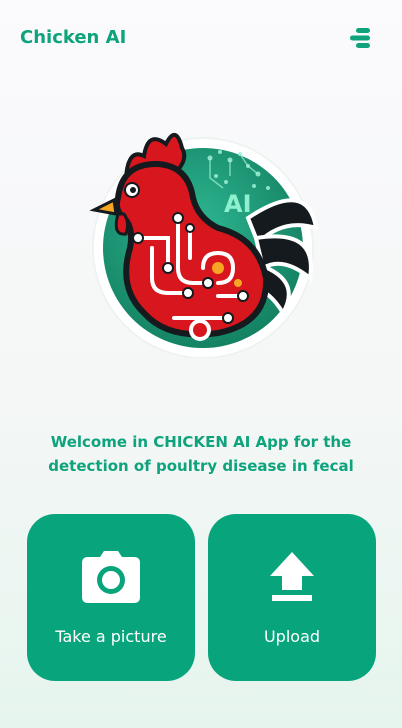  I want to click on camera-icon-wrap, so click(111, 577).